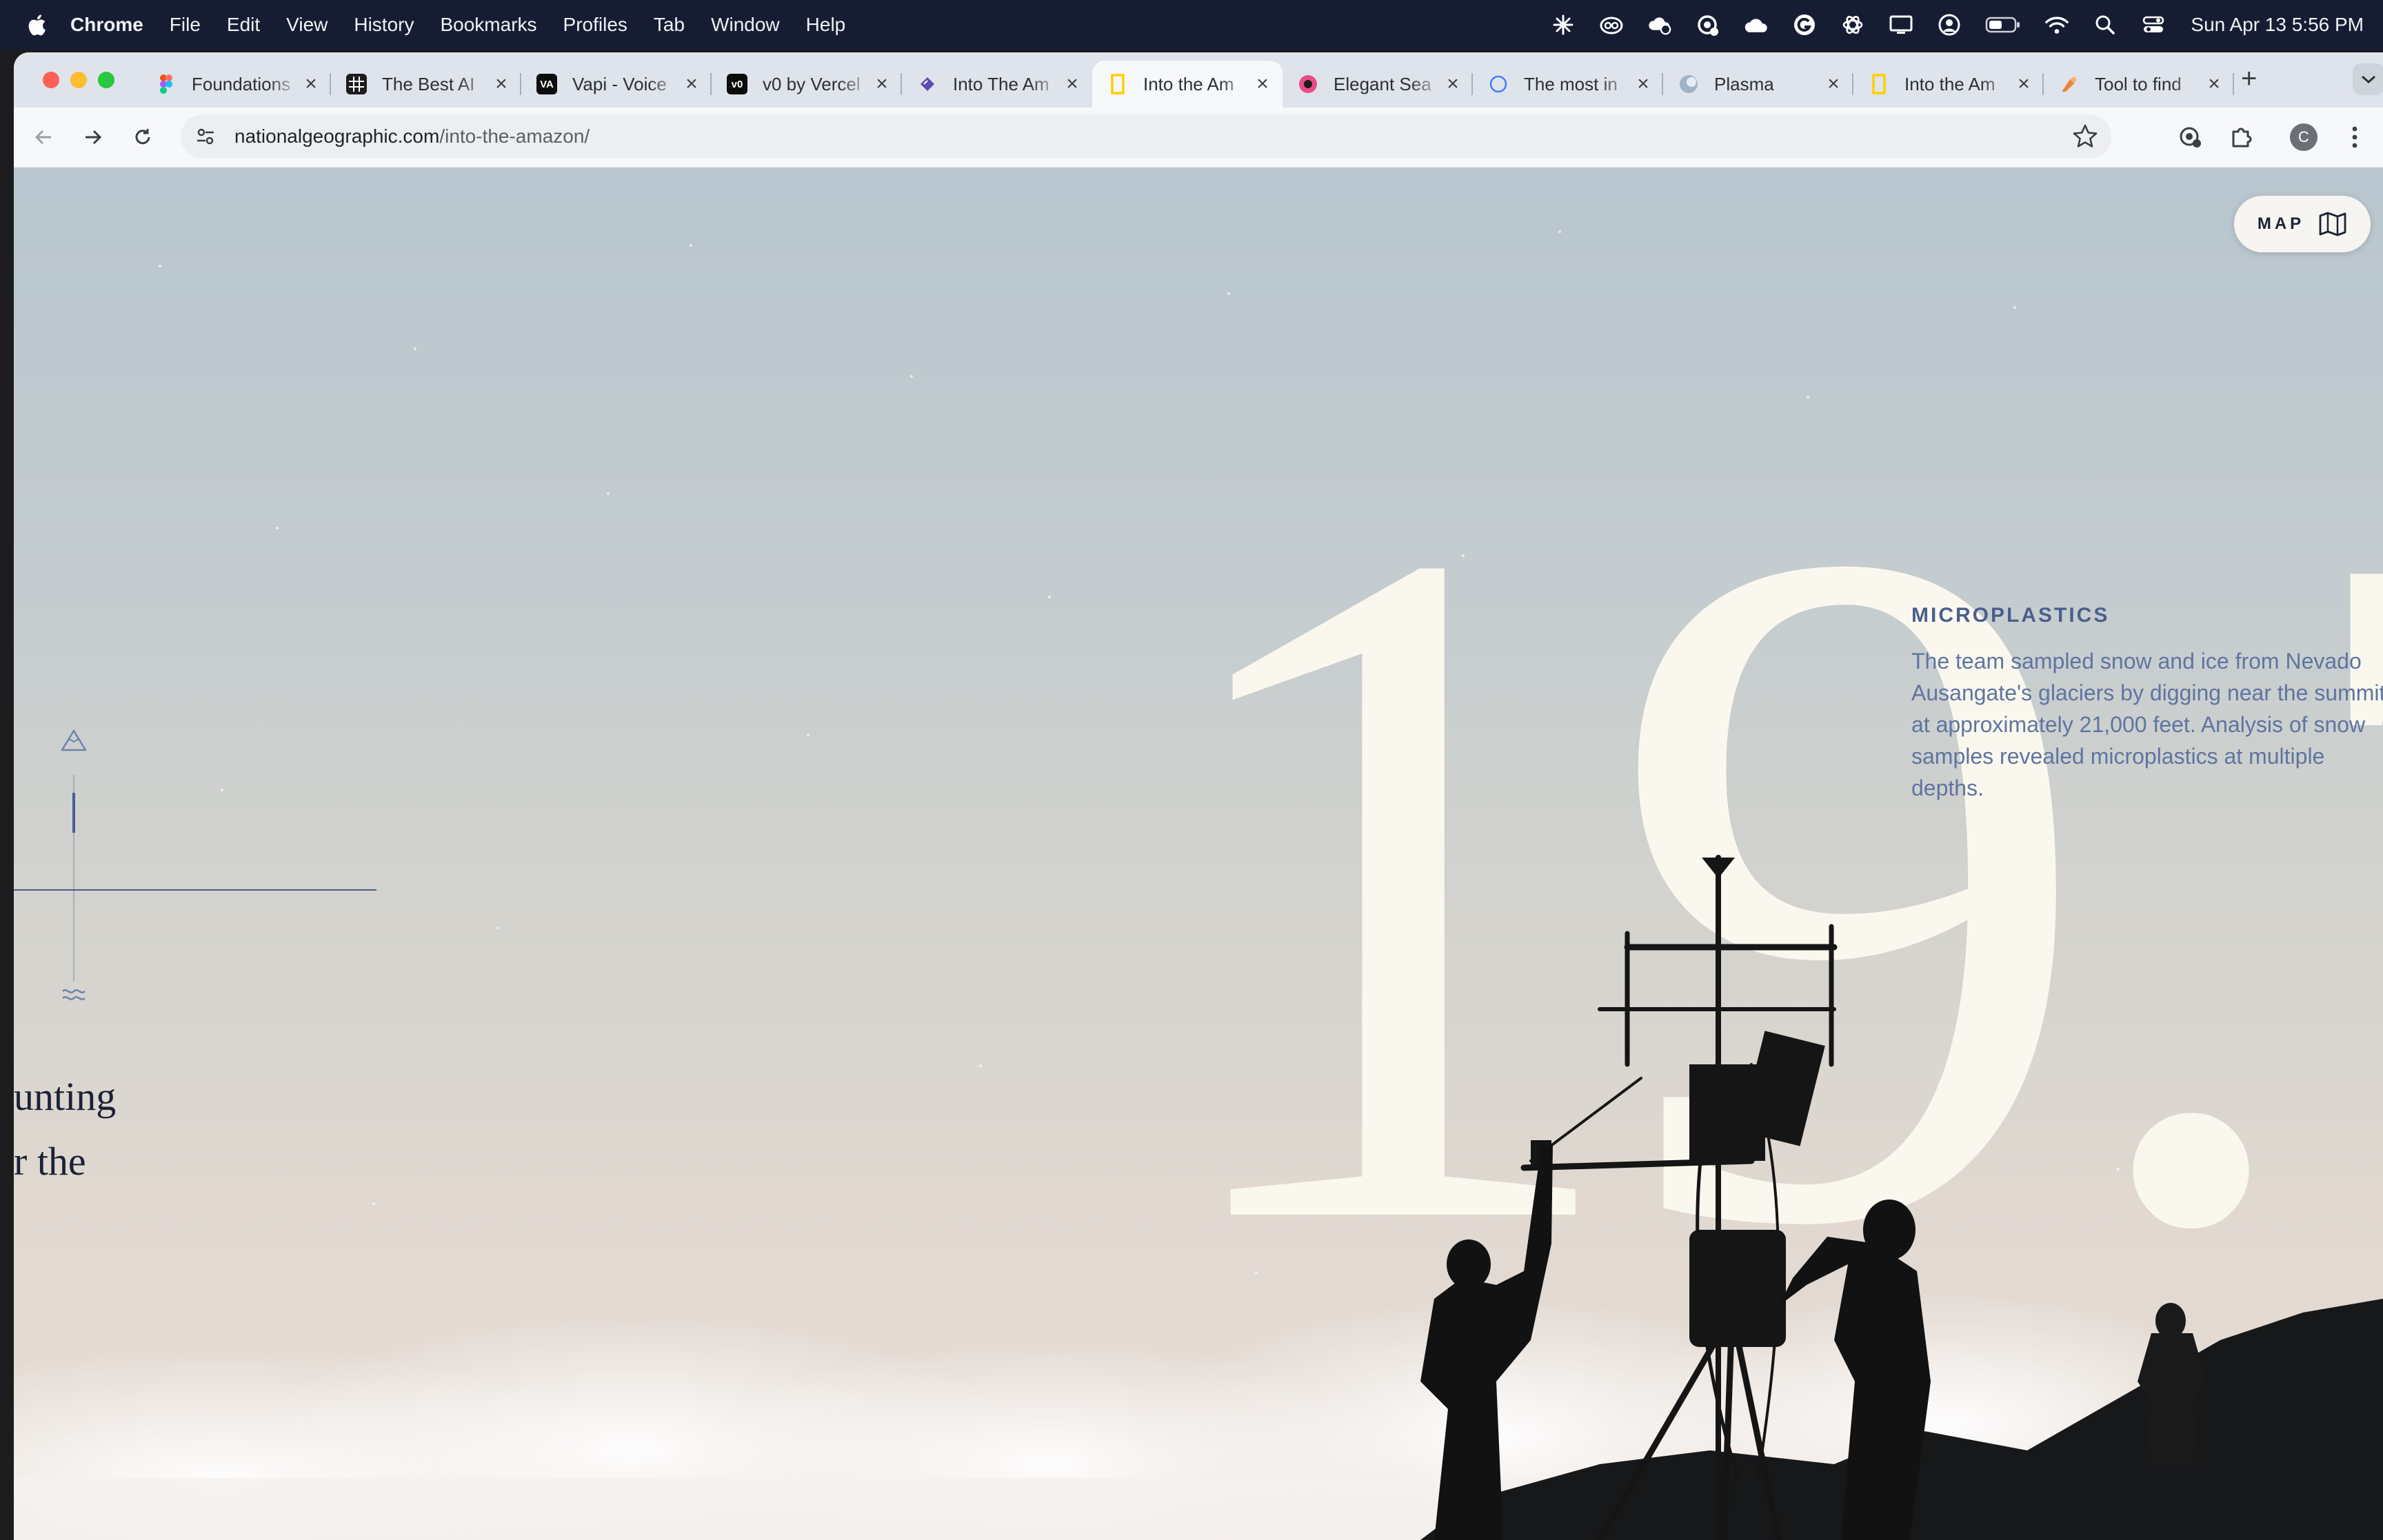 Image resolution: width=2383 pixels, height=1540 pixels. I want to click on display-icon, so click(1901, 25).